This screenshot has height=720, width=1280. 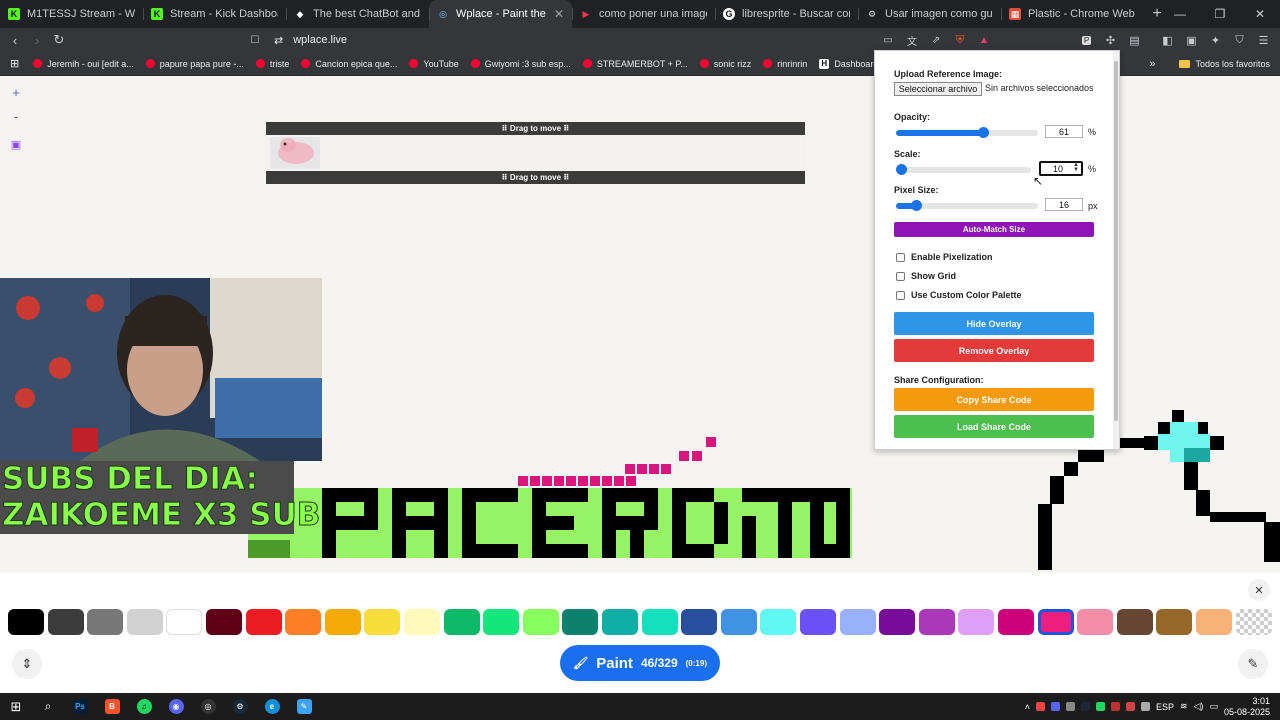 What do you see at coordinates (944, 257) in the screenshot?
I see `enable-pixelization-checkbox: Enable Pixelization` at bounding box center [944, 257].